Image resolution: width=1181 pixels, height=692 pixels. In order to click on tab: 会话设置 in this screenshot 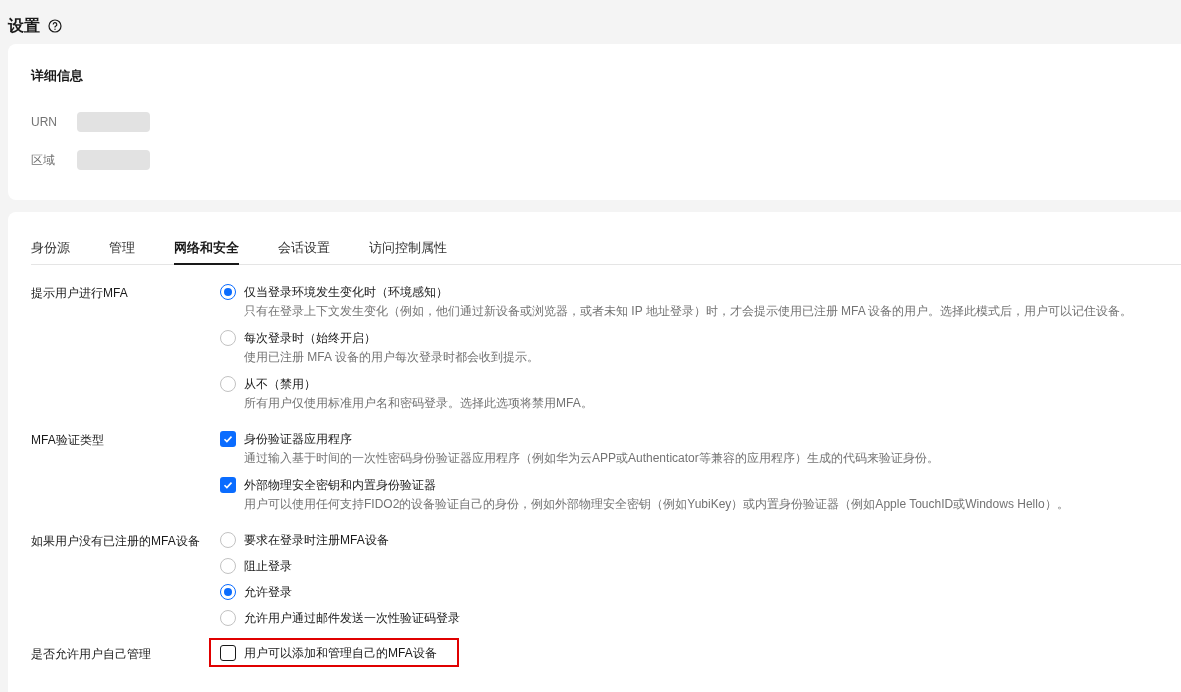, I will do `click(304, 251)`.